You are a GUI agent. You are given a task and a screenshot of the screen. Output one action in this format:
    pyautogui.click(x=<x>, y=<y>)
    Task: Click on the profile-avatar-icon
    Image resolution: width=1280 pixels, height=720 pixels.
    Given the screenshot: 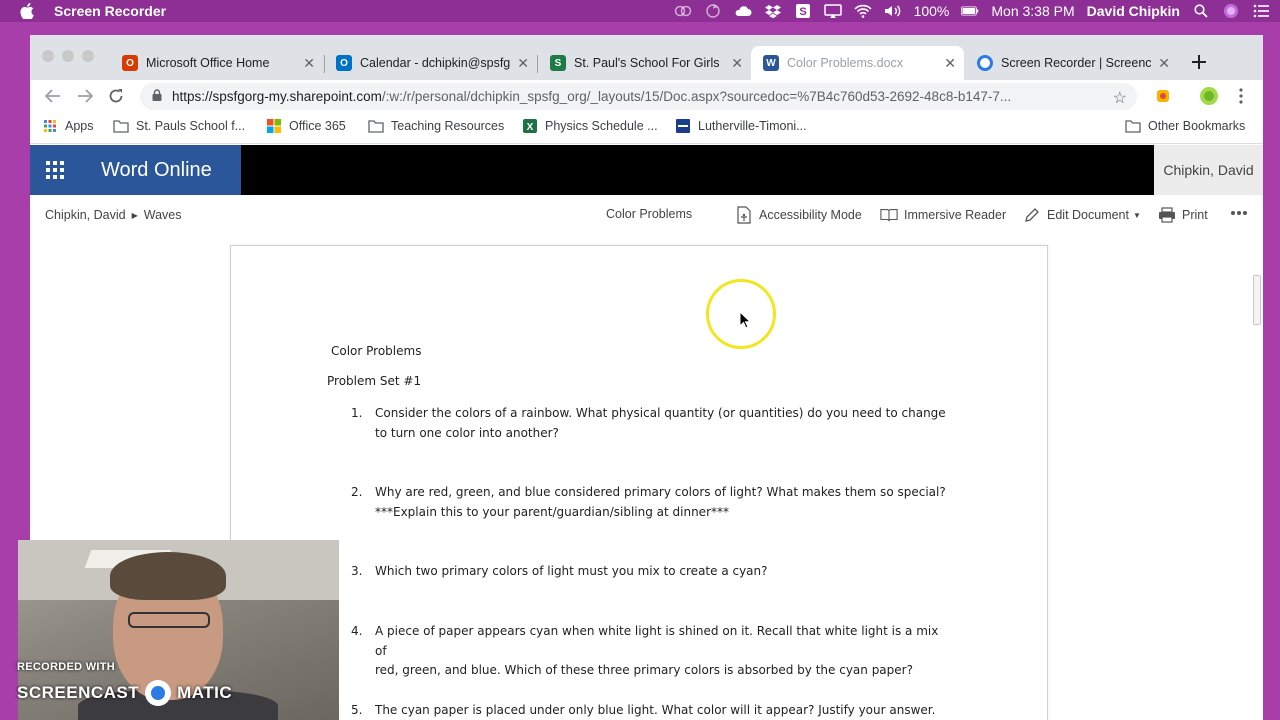 What is the action you would take?
    pyautogui.click(x=1209, y=96)
    